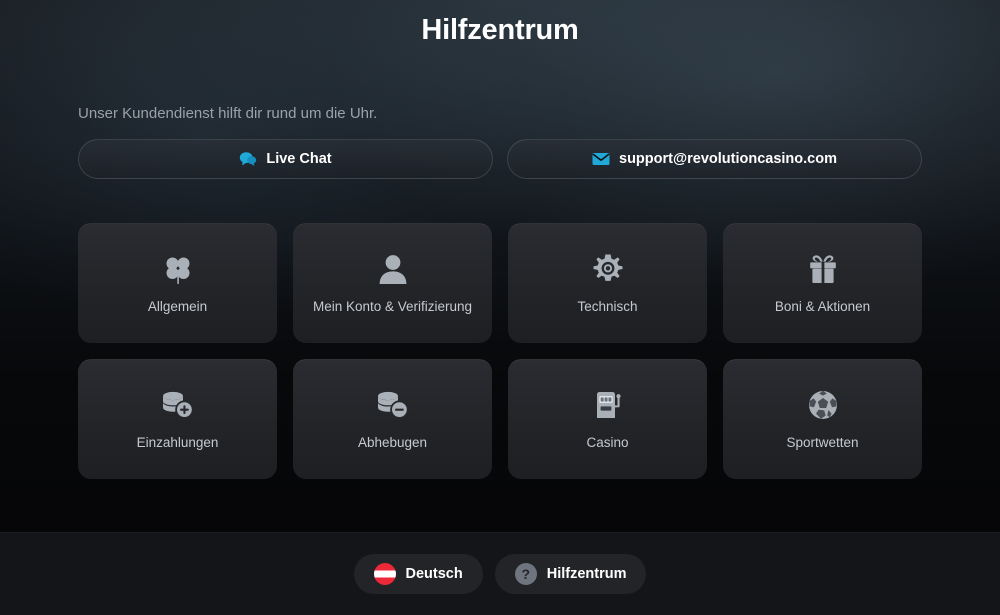  Describe the element at coordinates (607, 442) in the screenshot. I see `category-label: Casino` at that location.